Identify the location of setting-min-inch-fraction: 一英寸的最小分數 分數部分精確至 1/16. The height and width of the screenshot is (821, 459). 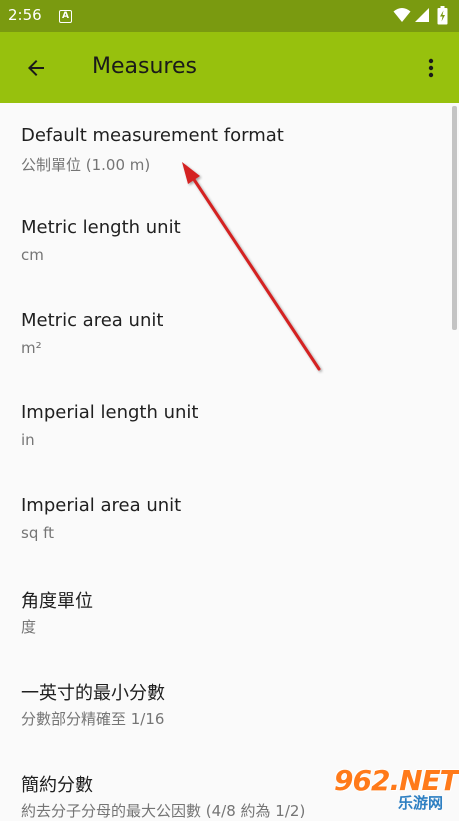
(225, 703).